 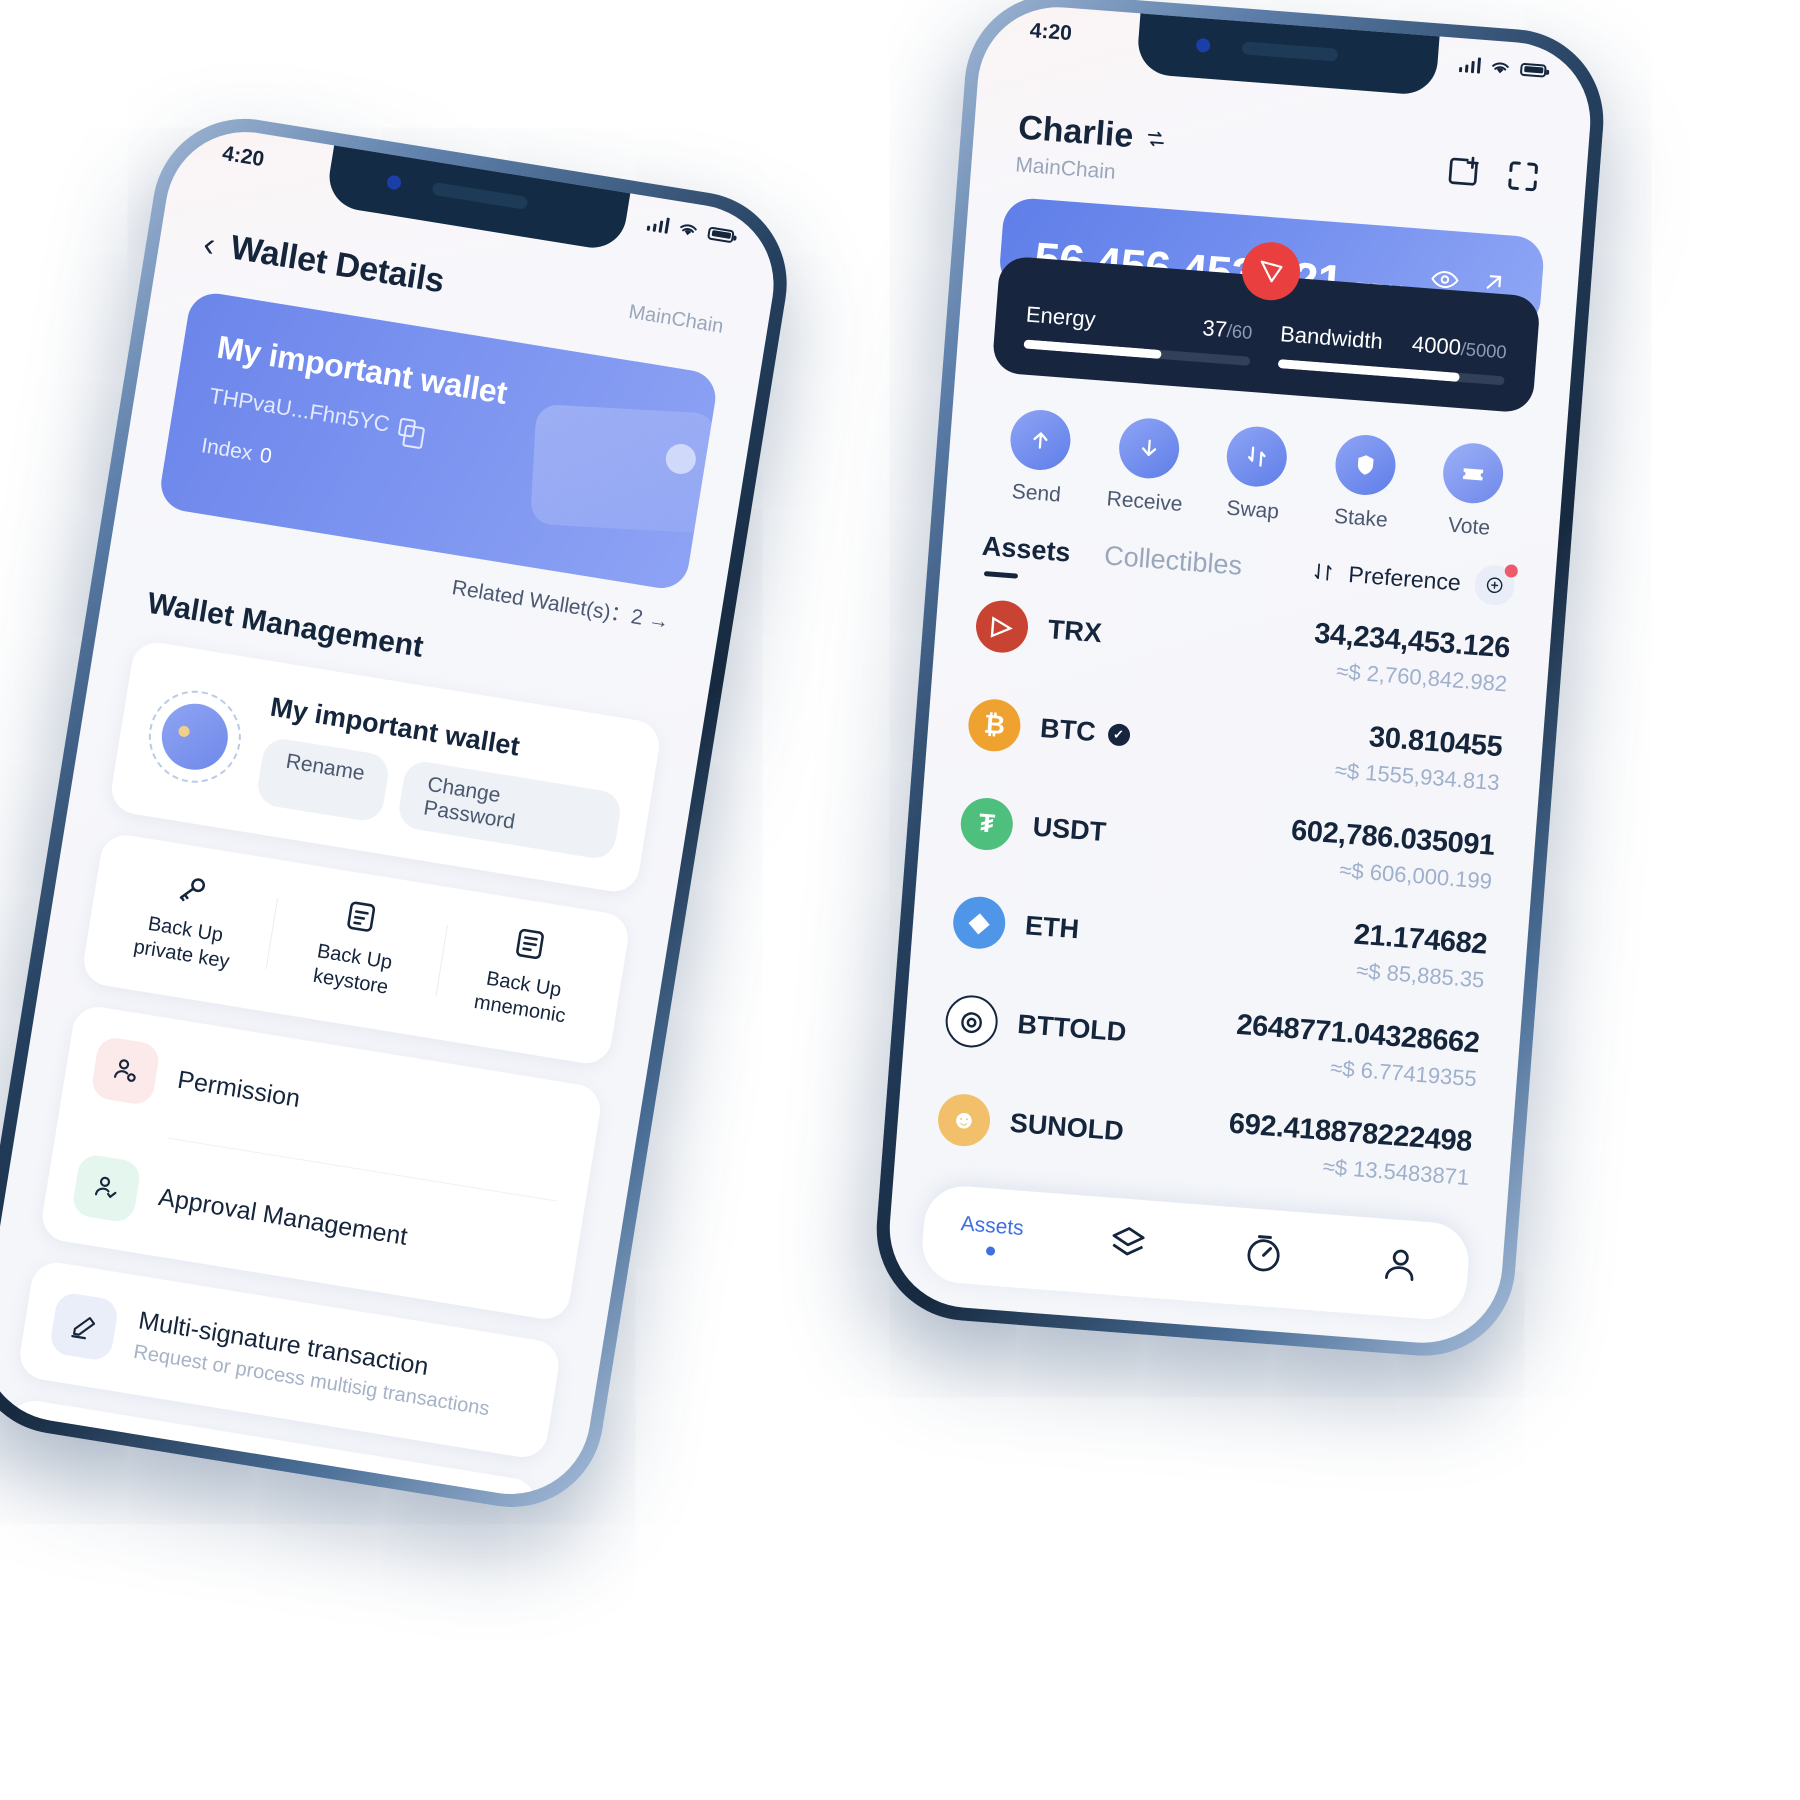 I want to click on action-vote: Vote, so click(x=1471, y=491).